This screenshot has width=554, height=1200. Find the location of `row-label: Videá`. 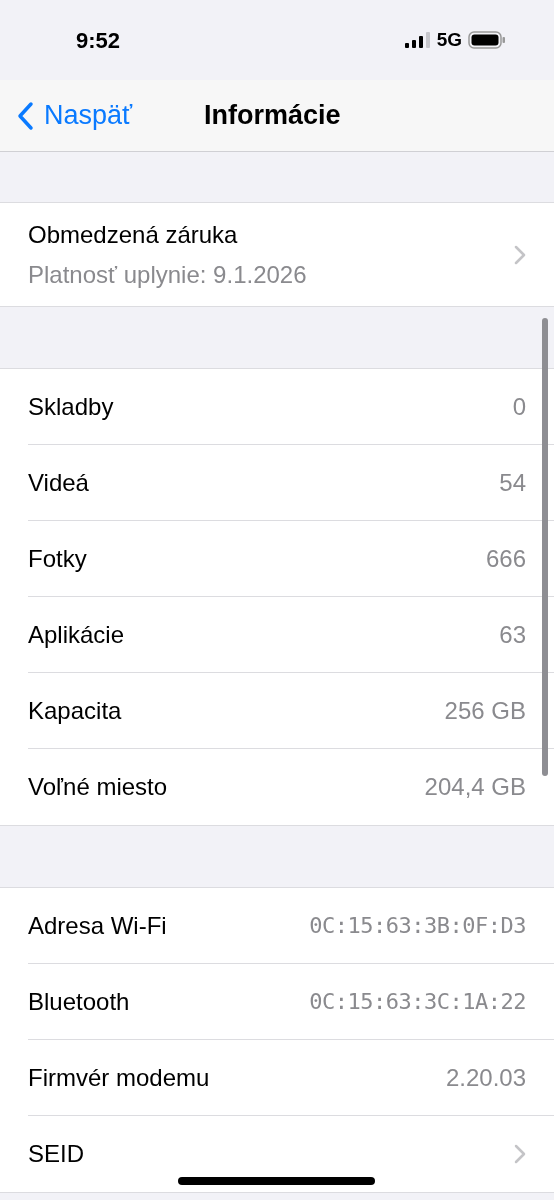

row-label: Videá is located at coordinates (59, 482).